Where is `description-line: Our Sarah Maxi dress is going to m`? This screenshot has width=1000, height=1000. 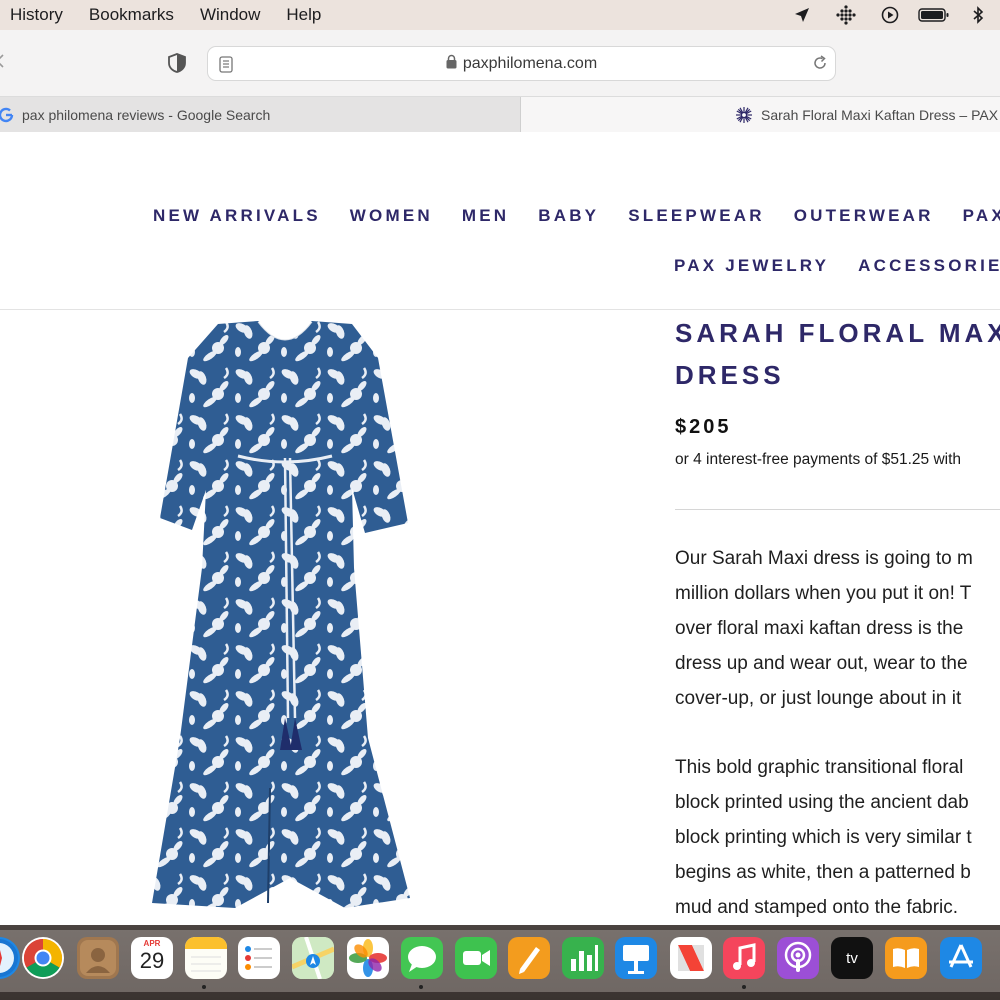
description-line: Our Sarah Maxi dress is going to m is located at coordinates (824, 558).